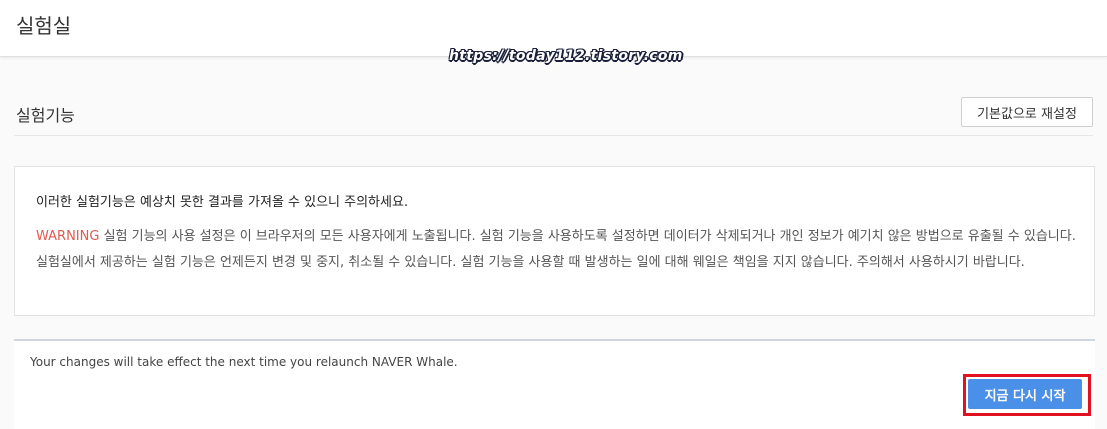 The image size is (1107, 429). What do you see at coordinates (44, 26) in the screenshot?
I see `page-title: 실험실` at bounding box center [44, 26].